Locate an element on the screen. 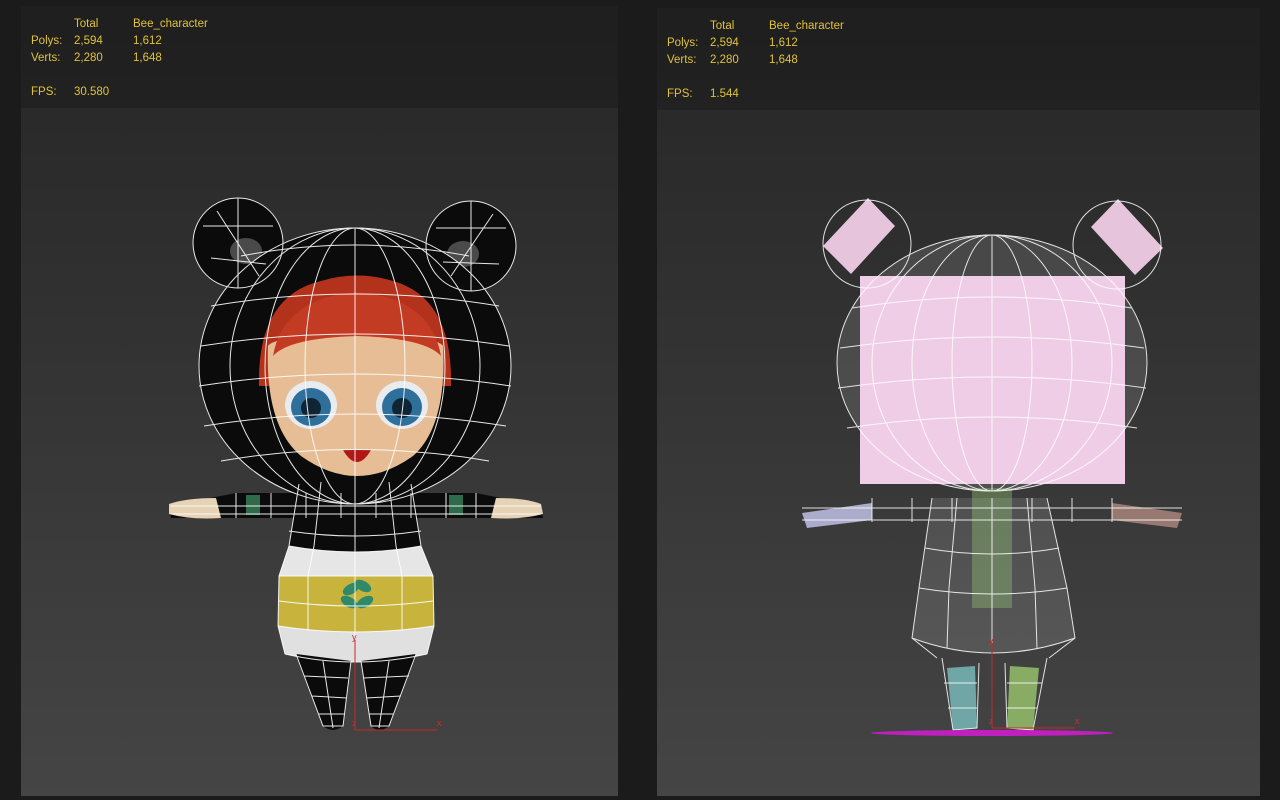 Image resolution: width=1280 pixels, height=800 pixels. ground-plane is located at coordinates (992, 733).